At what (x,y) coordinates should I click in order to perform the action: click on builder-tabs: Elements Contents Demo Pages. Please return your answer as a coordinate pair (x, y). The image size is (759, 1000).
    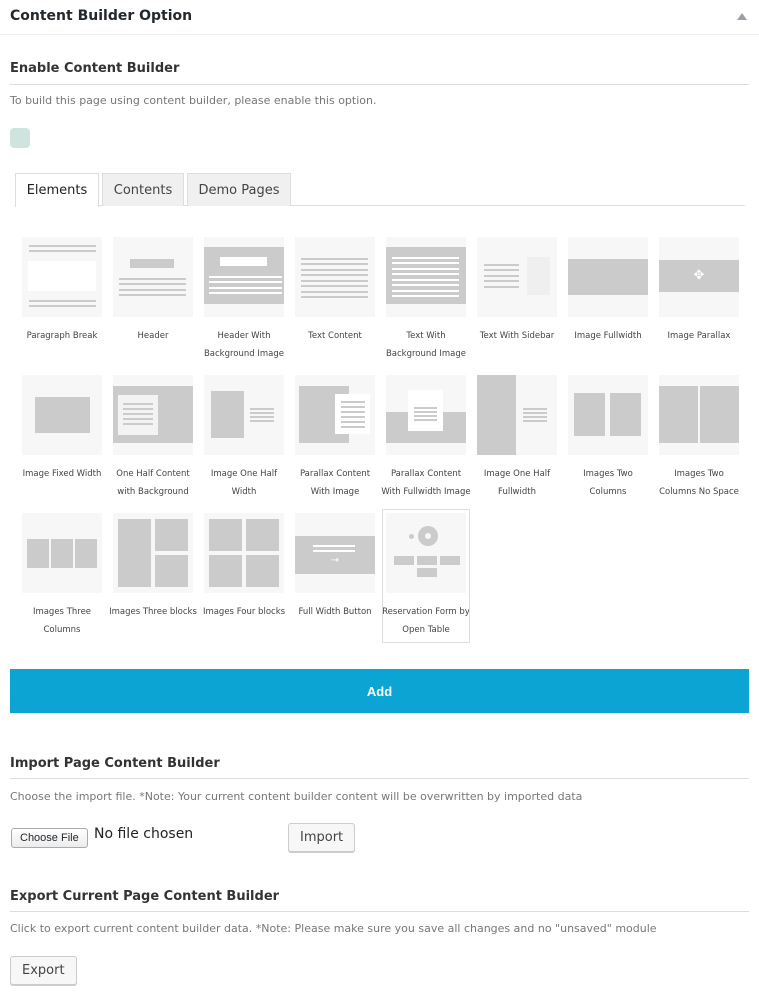
    Looking at the image, I should click on (380, 190).